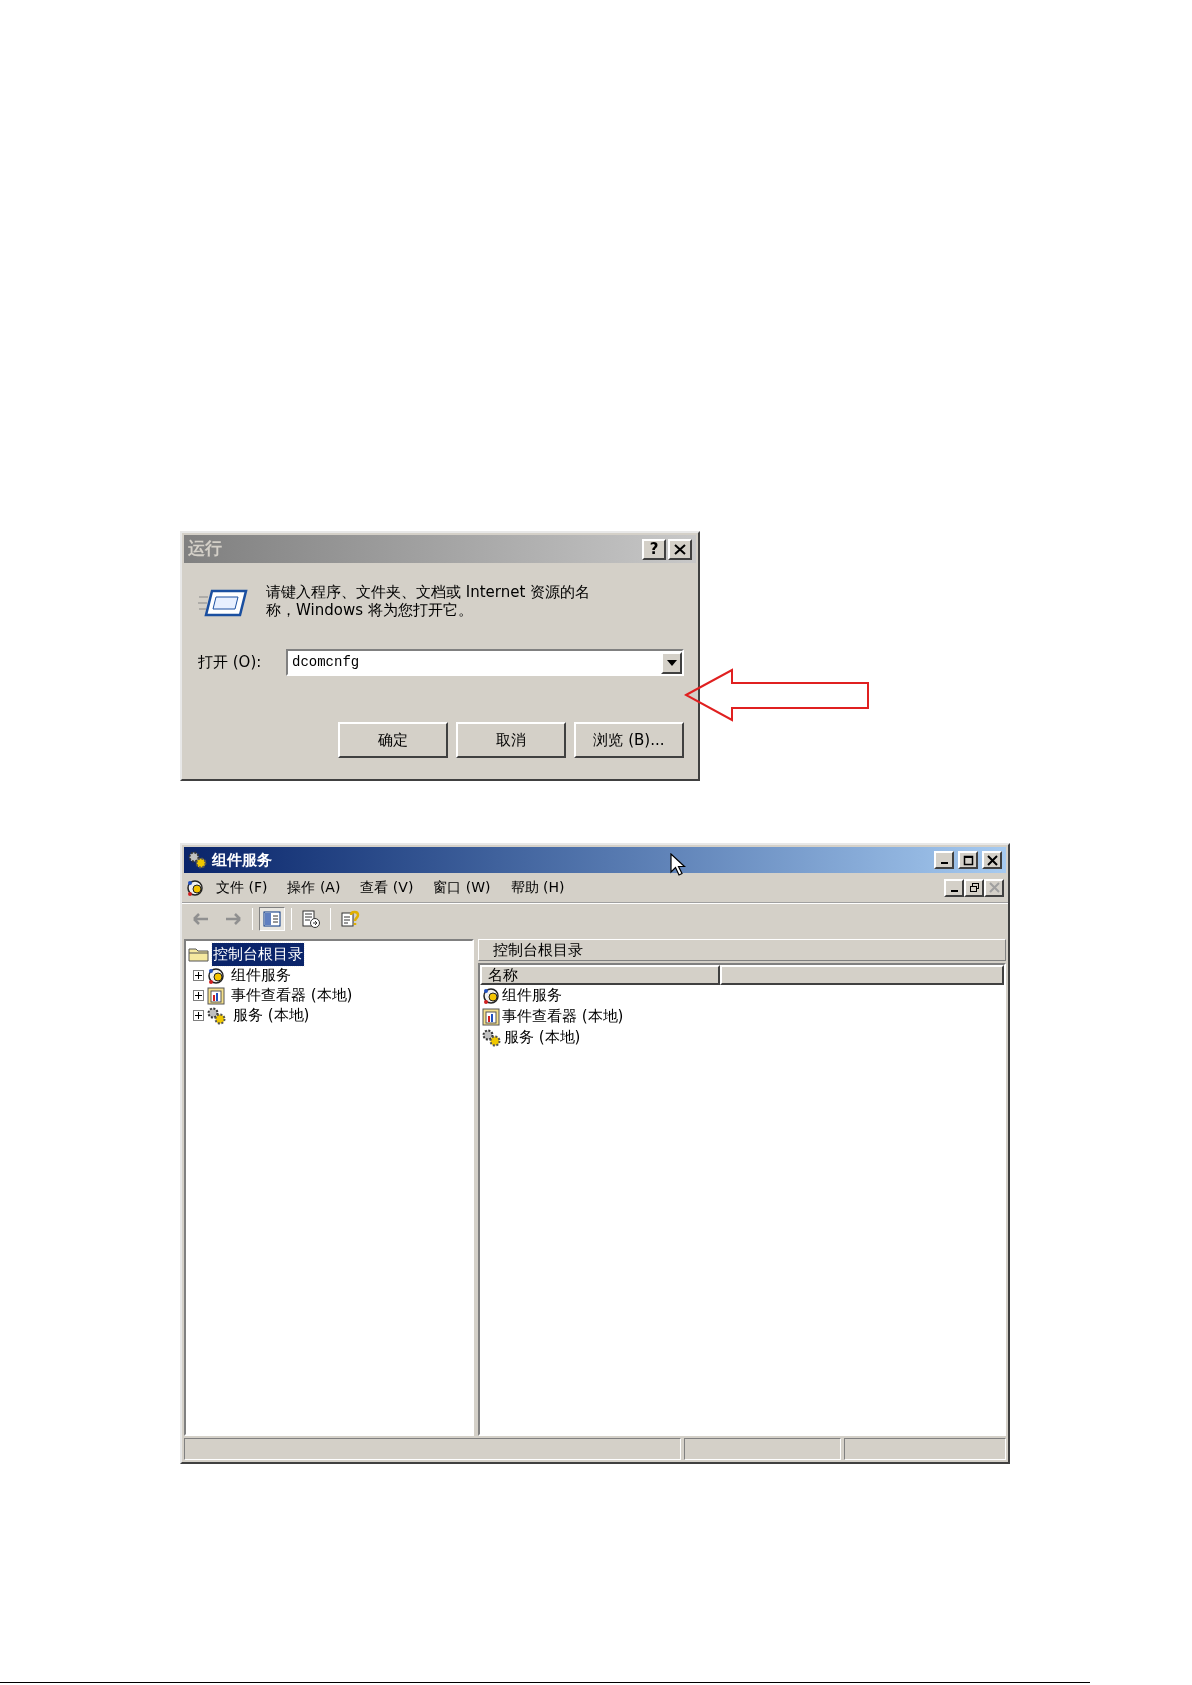 The width and height of the screenshot is (1192, 1685). What do you see at coordinates (242, 860) in the screenshot?
I see `window-title: 组件服务` at bounding box center [242, 860].